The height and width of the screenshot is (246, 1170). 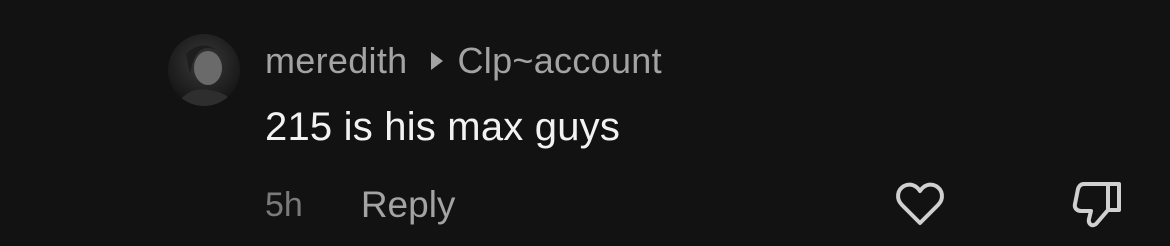 I want to click on dislike-button, so click(x=1098, y=204).